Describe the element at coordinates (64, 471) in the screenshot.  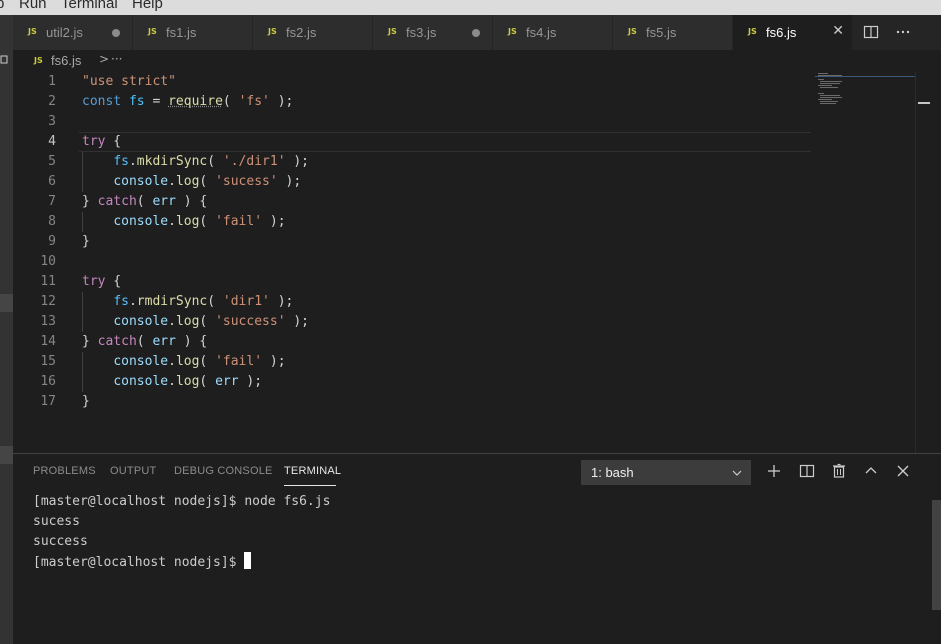
I see `tab-problems: PROBLEMS` at that location.